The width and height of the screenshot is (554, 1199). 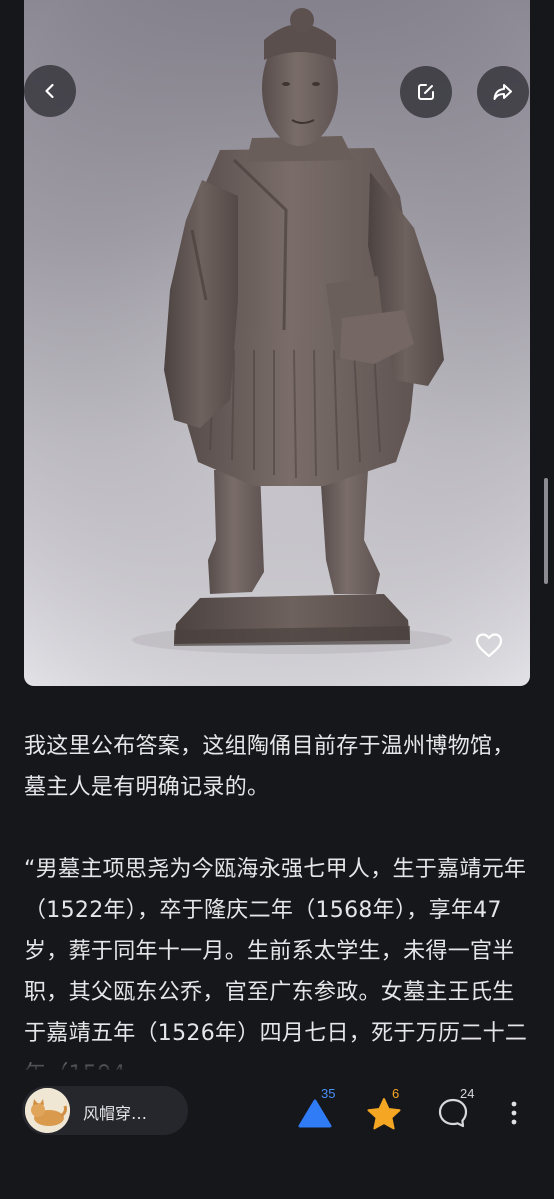 What do you see at coordinates (328, 1093) in the screenshot?
I see `upvote-count: 35` at bounding box center [328, 1093].